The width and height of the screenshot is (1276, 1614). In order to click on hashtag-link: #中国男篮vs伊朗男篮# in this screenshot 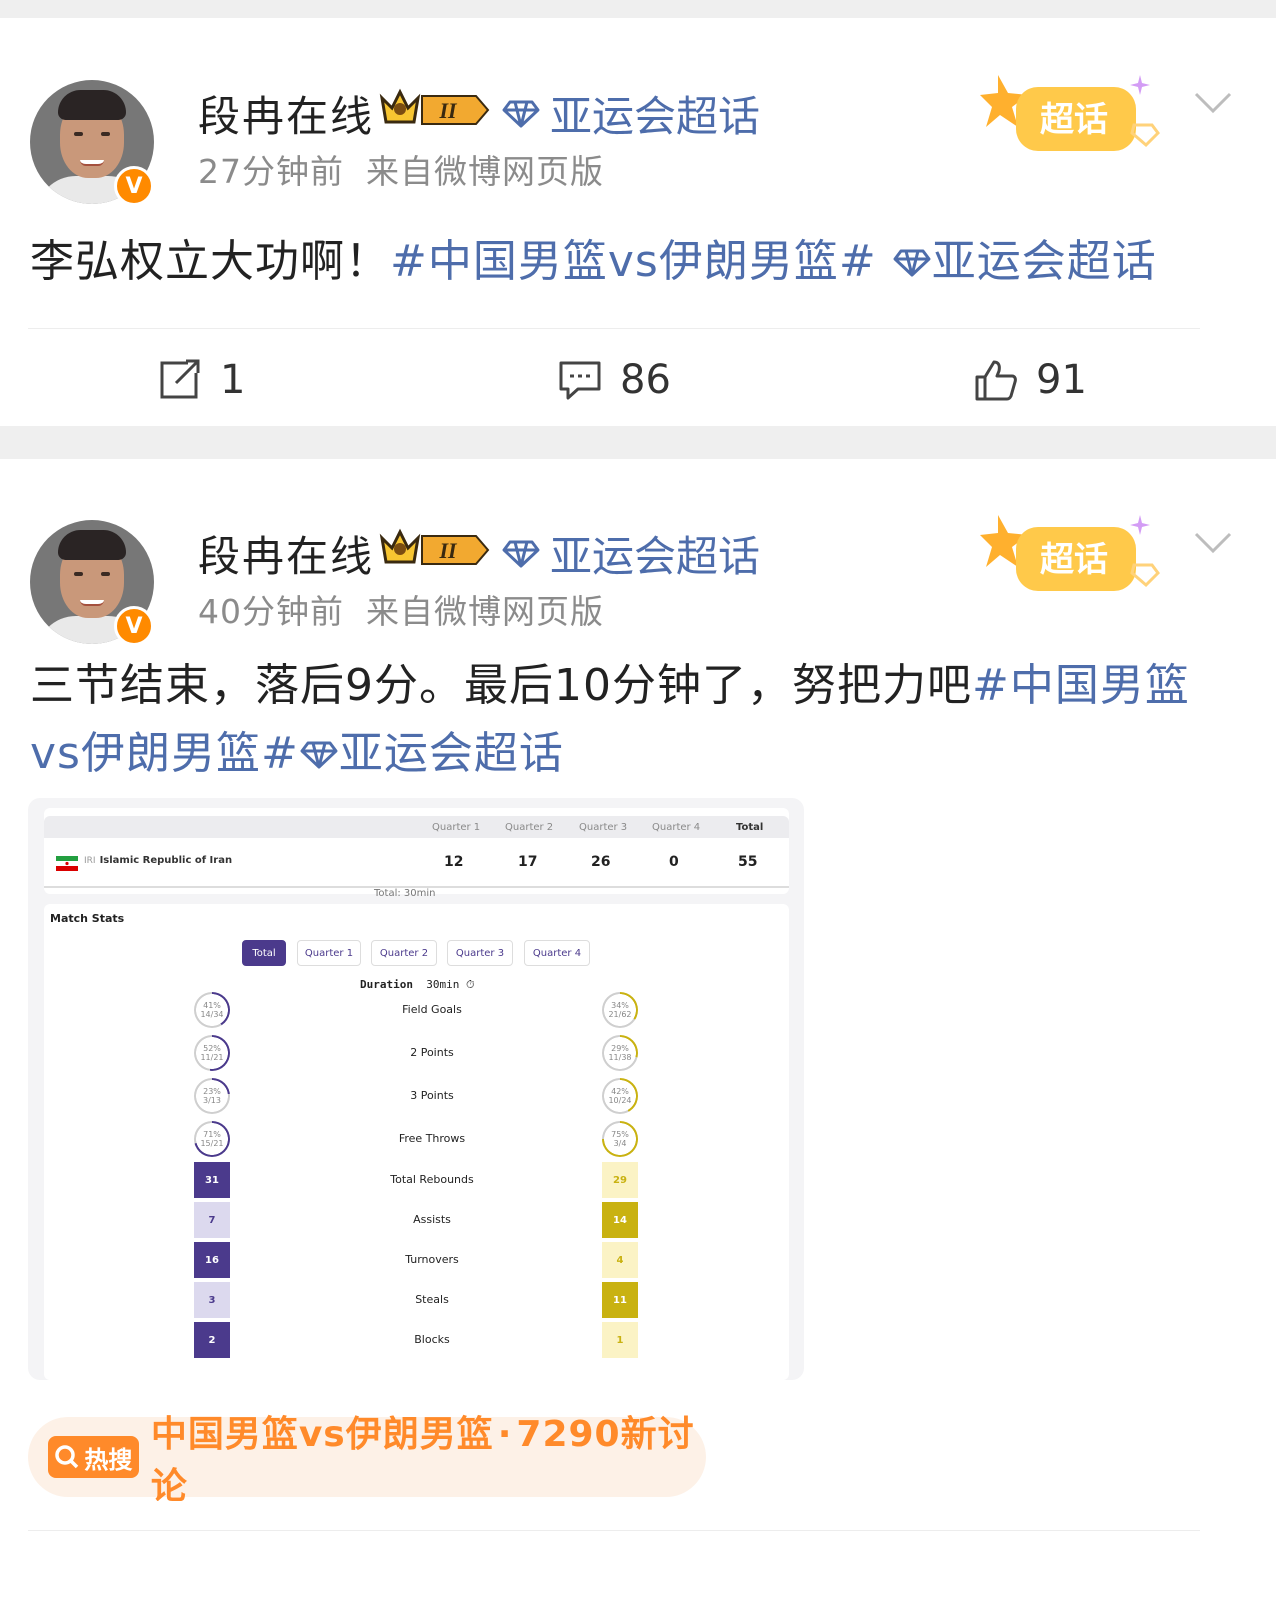, I will do `click(633, 261)`.